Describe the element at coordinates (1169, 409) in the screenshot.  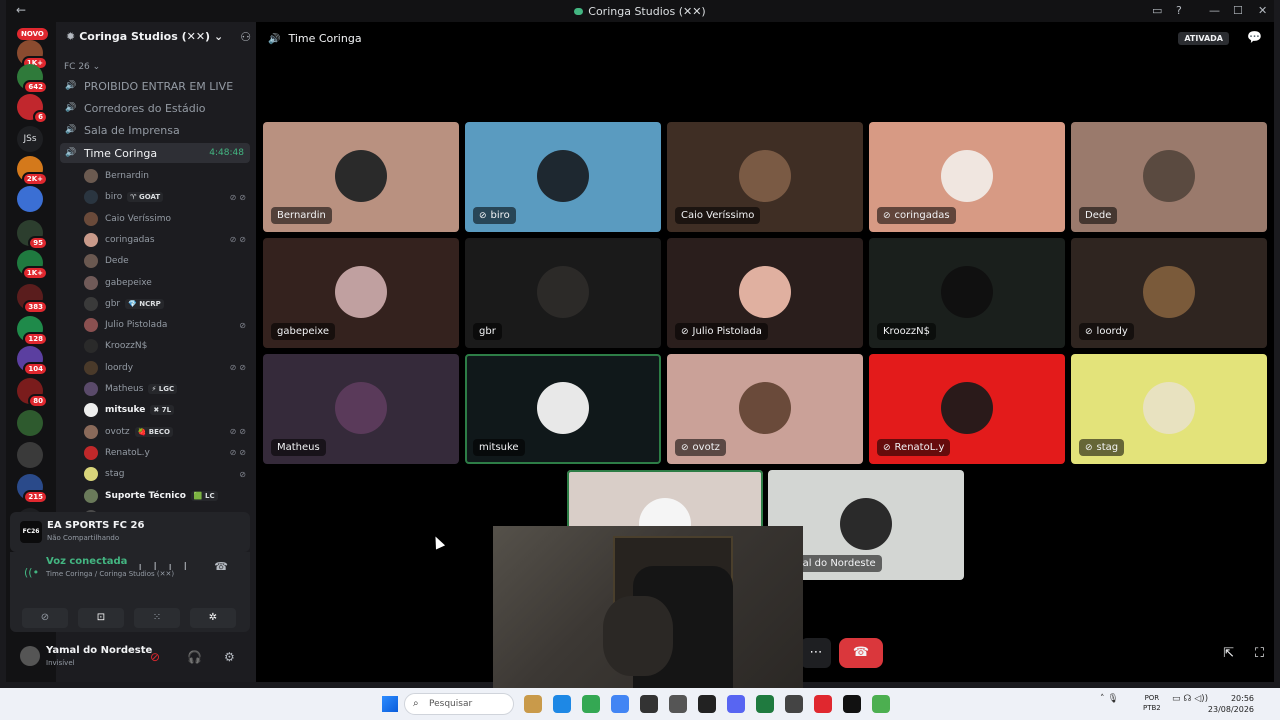
I see `participant-tile: ⊘ stag` at that location.